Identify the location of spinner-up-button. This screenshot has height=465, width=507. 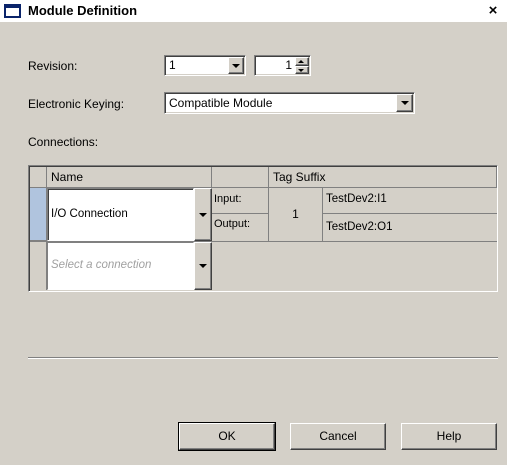
(302, 61).